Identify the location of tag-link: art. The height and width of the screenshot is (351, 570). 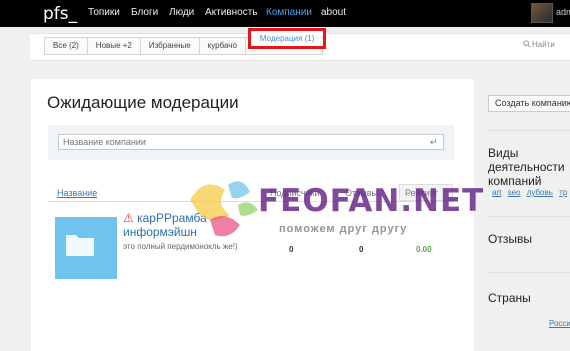
(496, 192).